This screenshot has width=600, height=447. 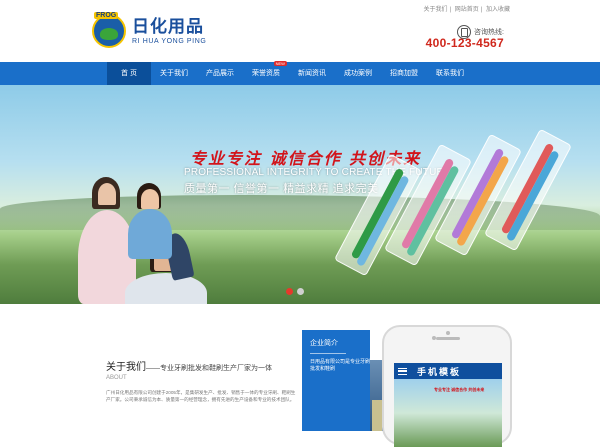 I want to click on toplink-about: 关于我们, so click(x=435, y=10).